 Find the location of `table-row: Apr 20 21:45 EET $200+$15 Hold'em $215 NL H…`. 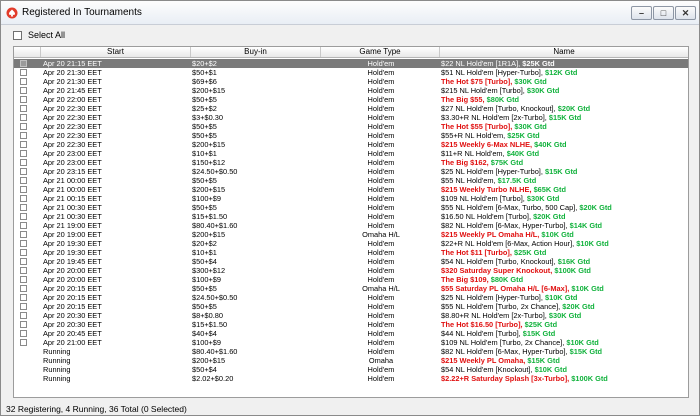

table-row: Apr 20 21:45 EET $200+$15 Hold'em $215 NL H… is located at coordinates (351, 90).